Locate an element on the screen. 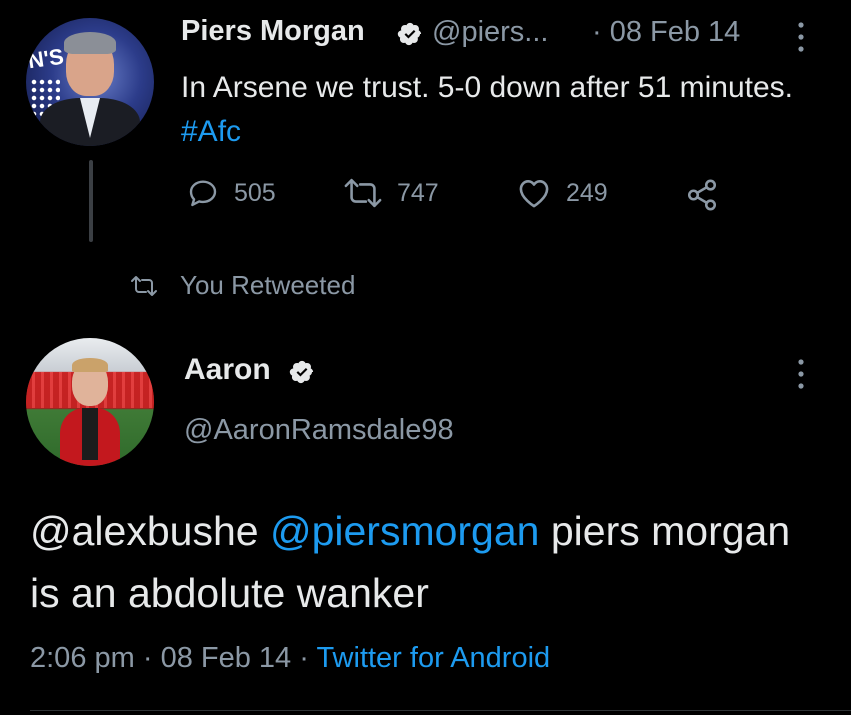 The height and width of the screenshot is (715, 851). mention-alexbushe: @alexbushe is located at coordinates (144, 531).